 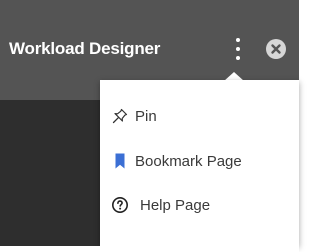 What do you see at coordinates (120, 205) in the screenshot?
I see `help-circle-icon` at bounding box center [120, 205].